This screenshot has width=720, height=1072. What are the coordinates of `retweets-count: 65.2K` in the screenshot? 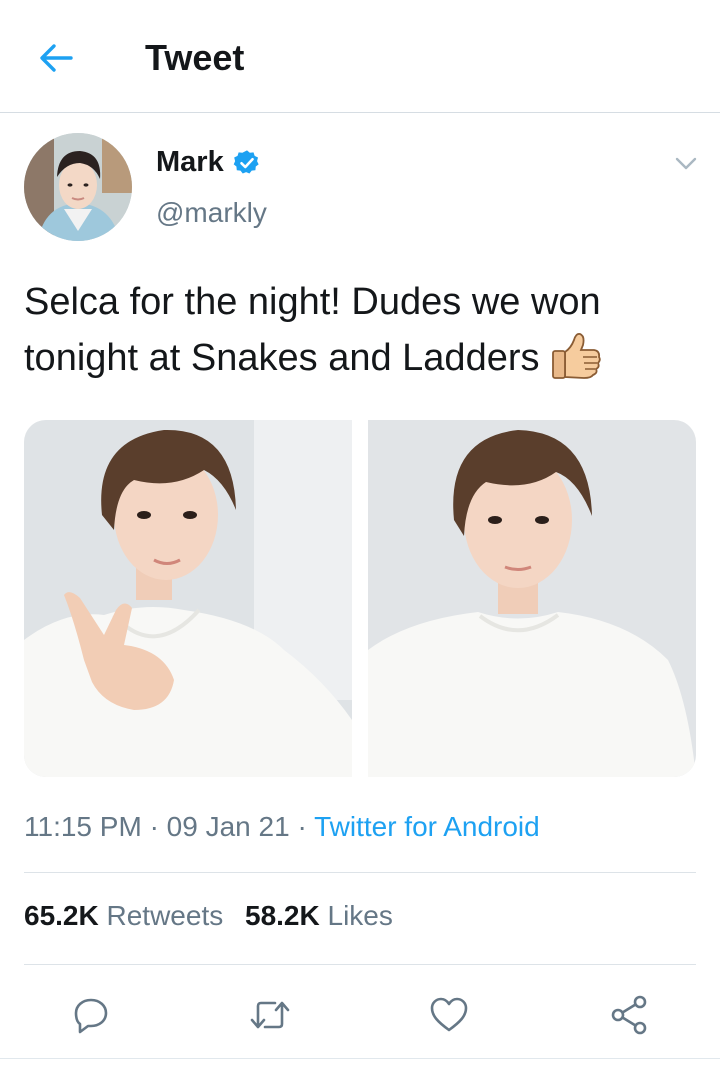 It's located at (61, 915).